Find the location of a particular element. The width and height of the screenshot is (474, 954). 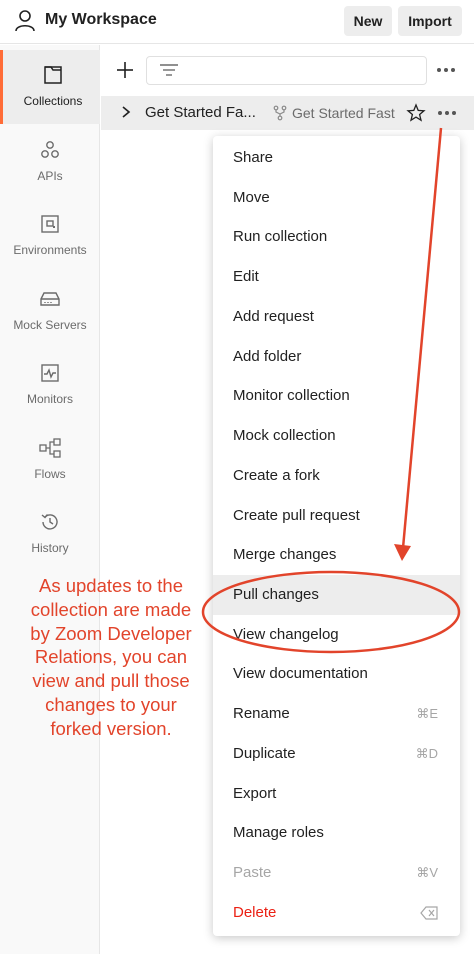

sidebar-item-label: APIs is located at coordinates (50, 176).